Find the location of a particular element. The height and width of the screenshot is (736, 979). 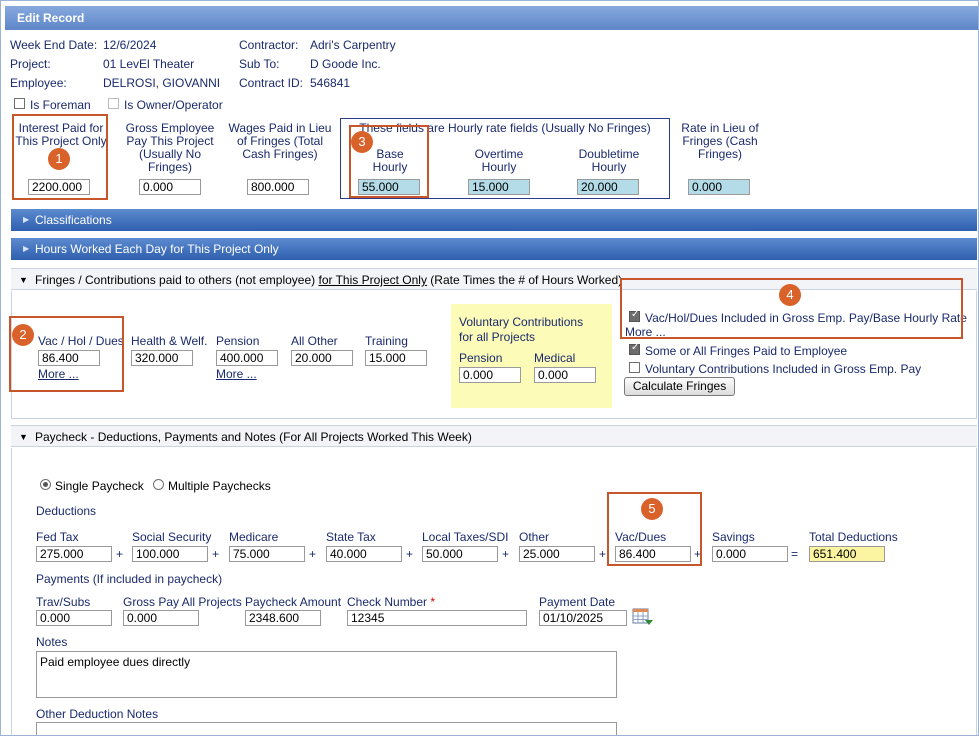

is-foreman-label: Is Foreman is located at coordinates (60, 105).